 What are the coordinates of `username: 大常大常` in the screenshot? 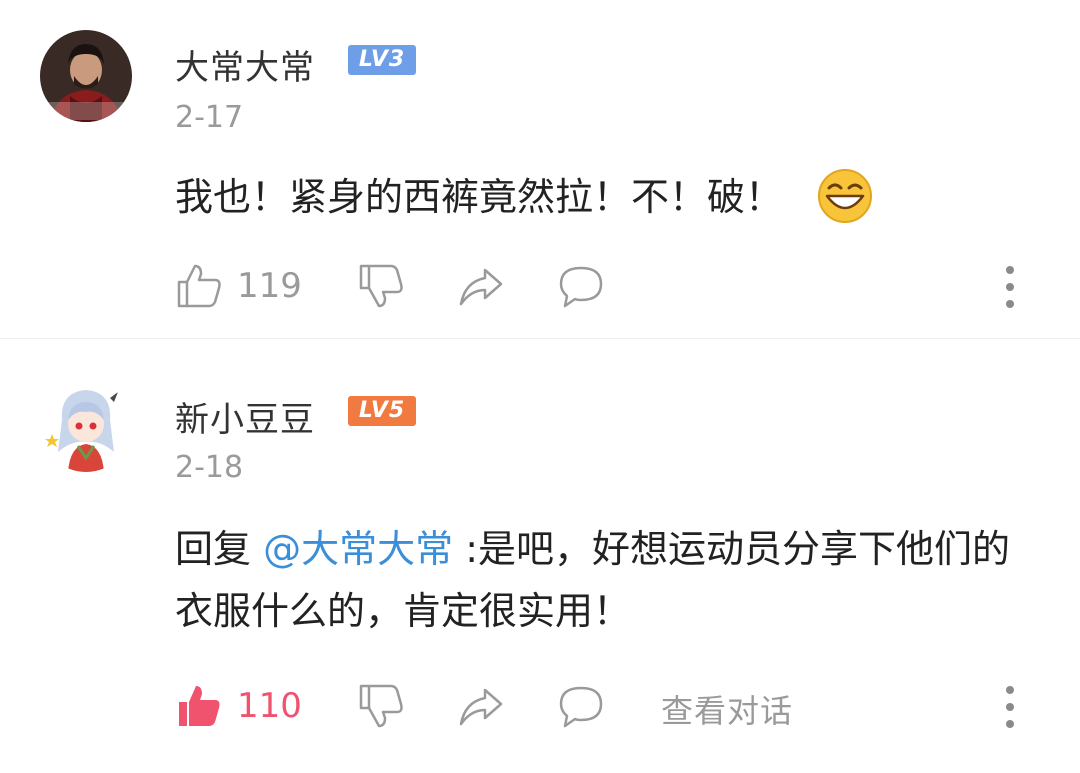 It's located at (245, 64).